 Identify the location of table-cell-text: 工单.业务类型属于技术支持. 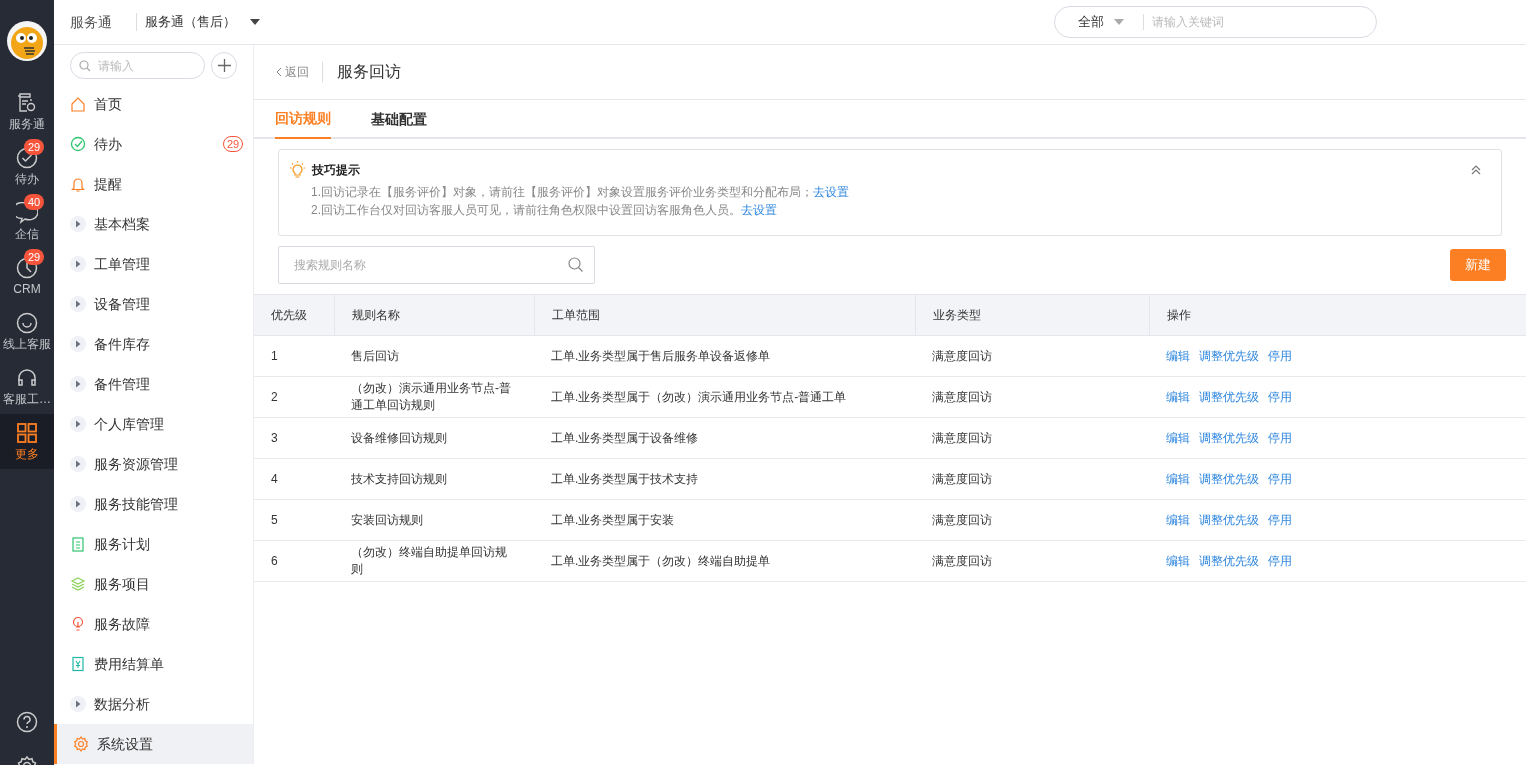
(625, 479).